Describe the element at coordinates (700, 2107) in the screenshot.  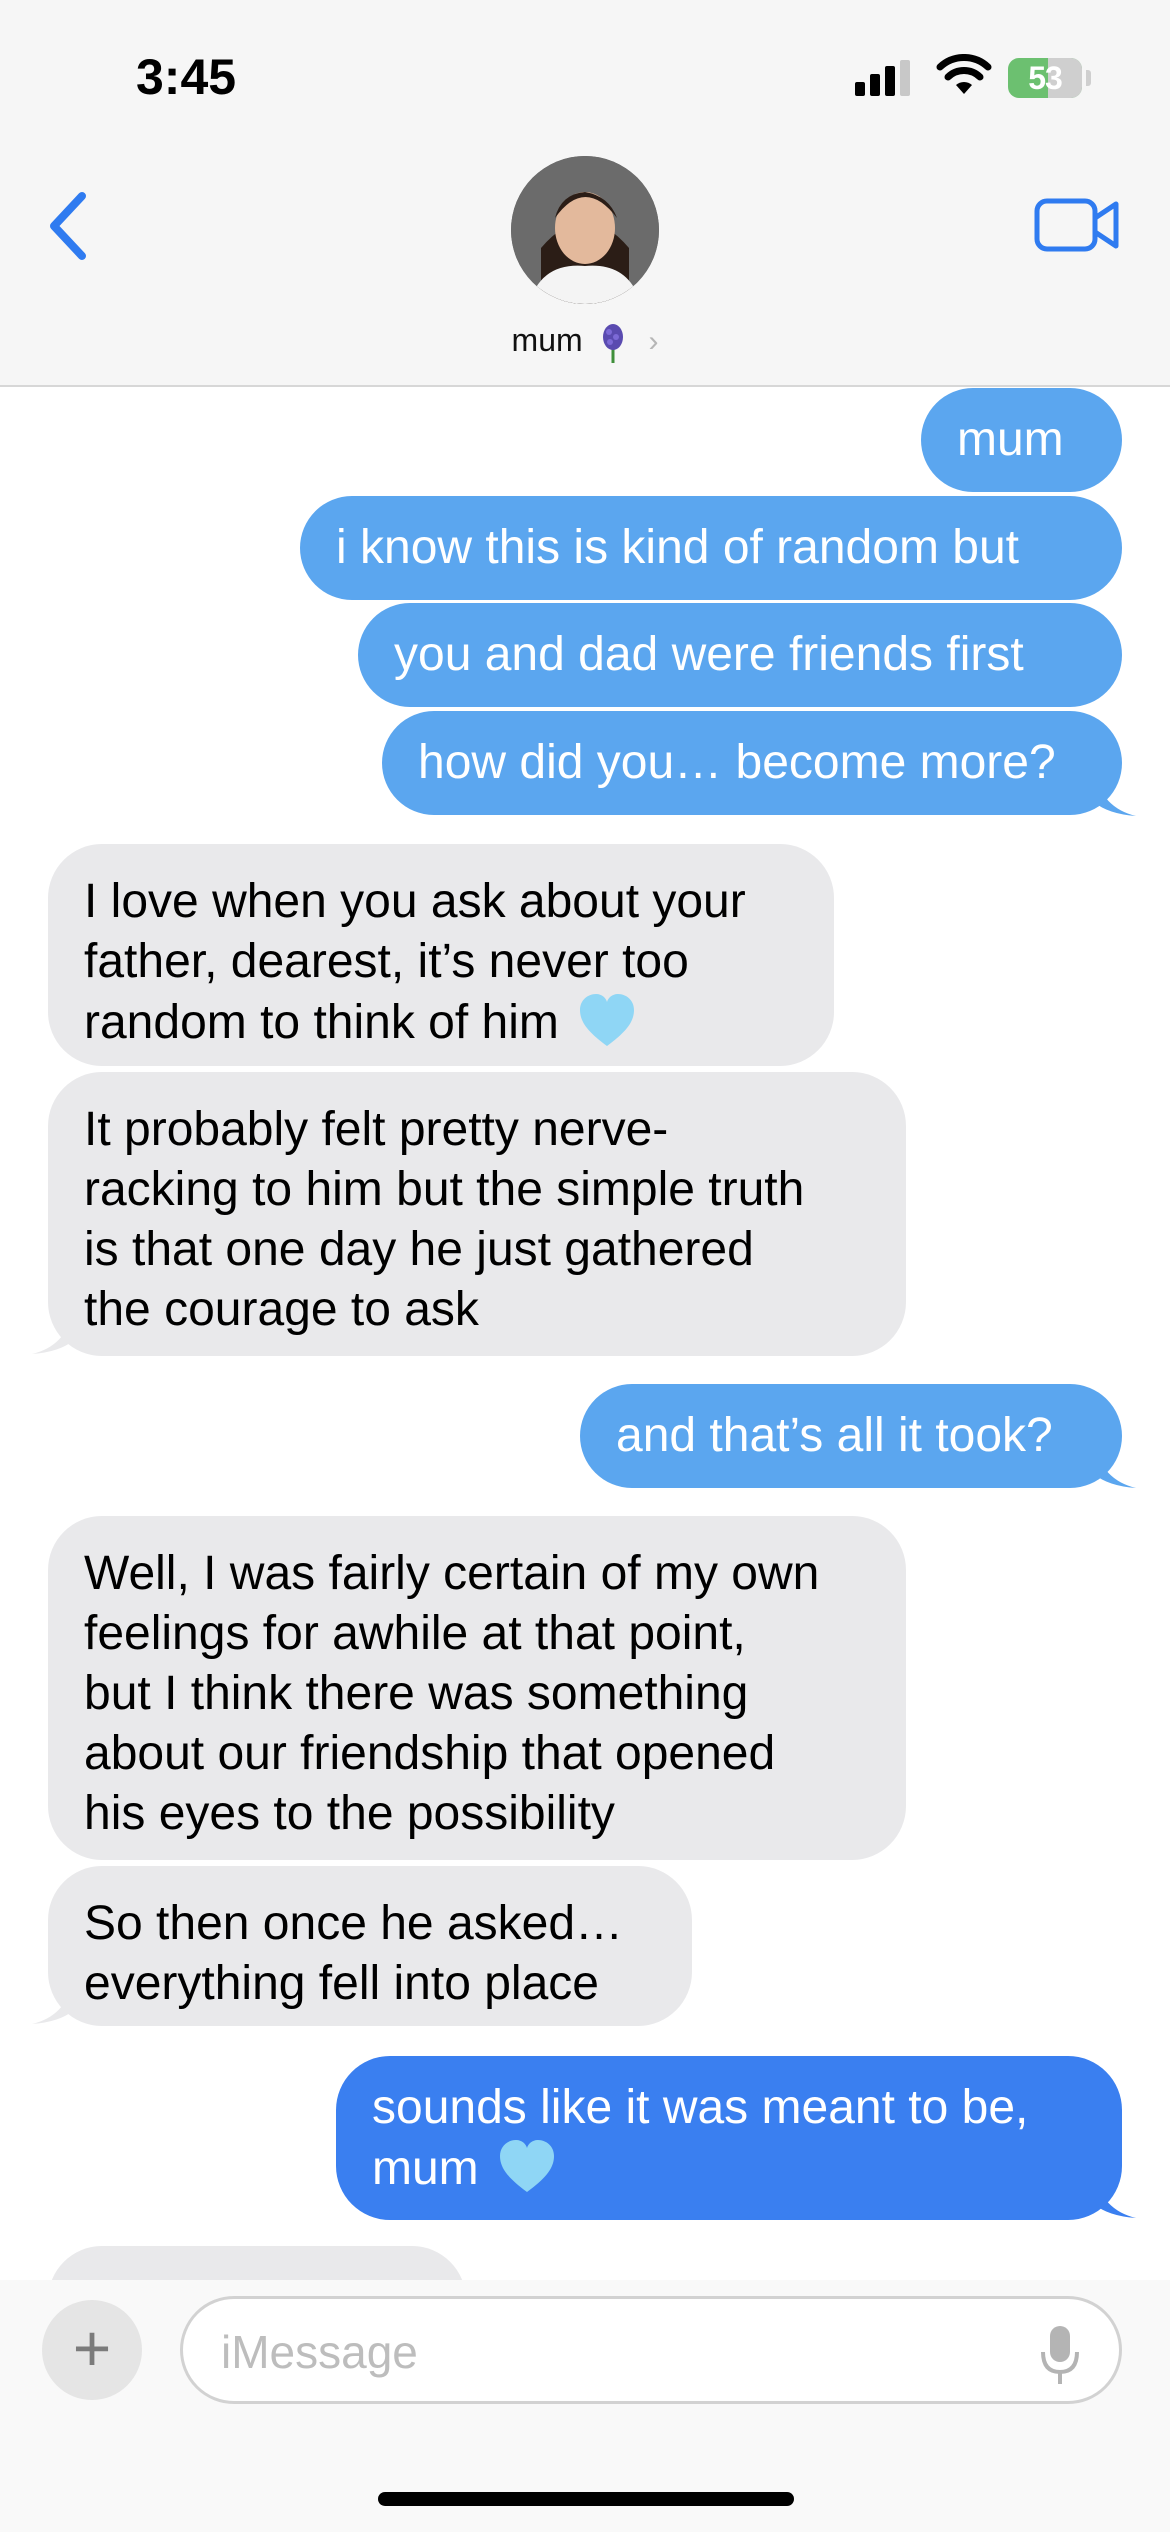
I see `message-line: sounds like it was meant to be,` at that location.